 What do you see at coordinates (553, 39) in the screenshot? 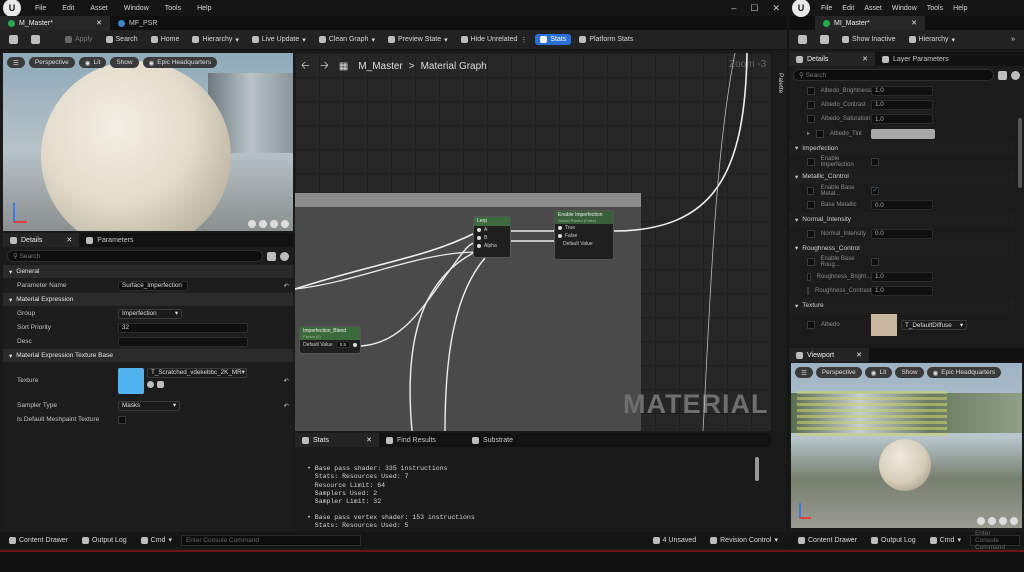
I see `stats-button: Stats` at bounding box center [553, 39].